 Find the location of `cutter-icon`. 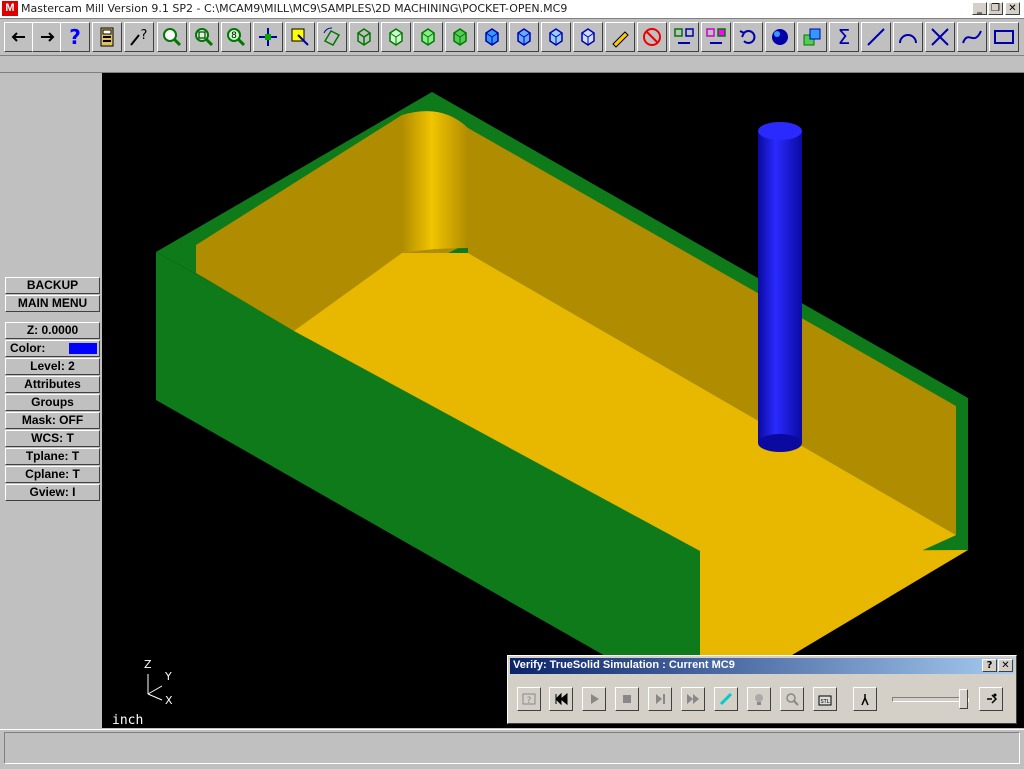

cutter-icon is located at coordinates (726, 699).